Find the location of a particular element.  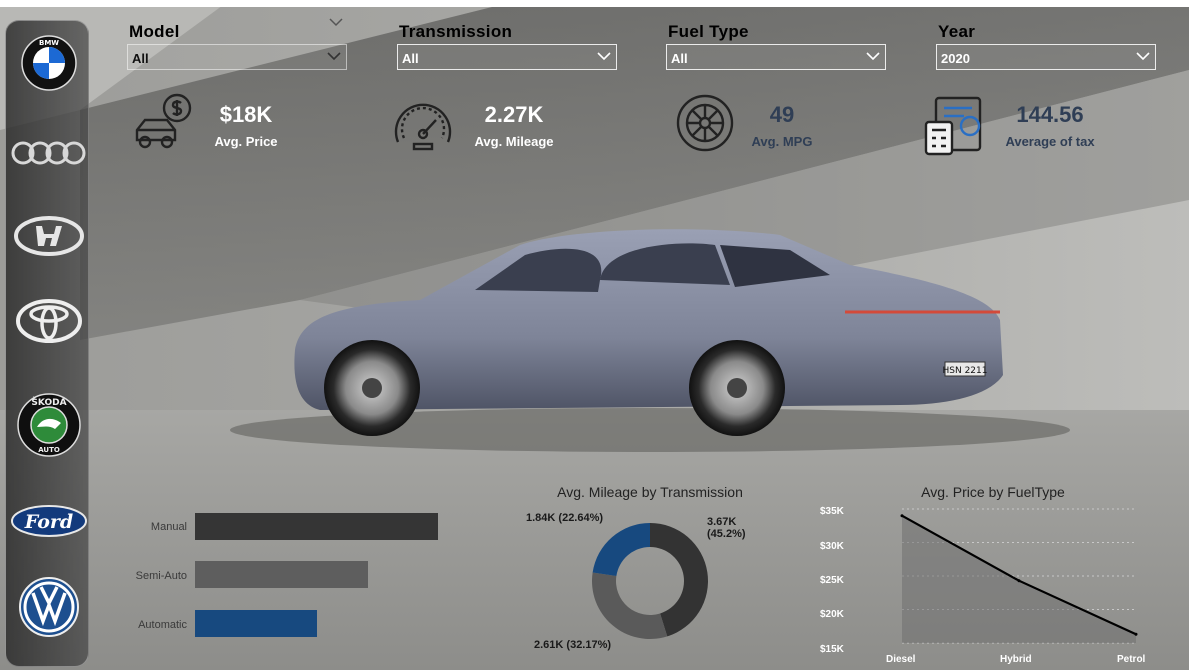

year-dropdown-value: 2020 is located at coordinates (955, 58).